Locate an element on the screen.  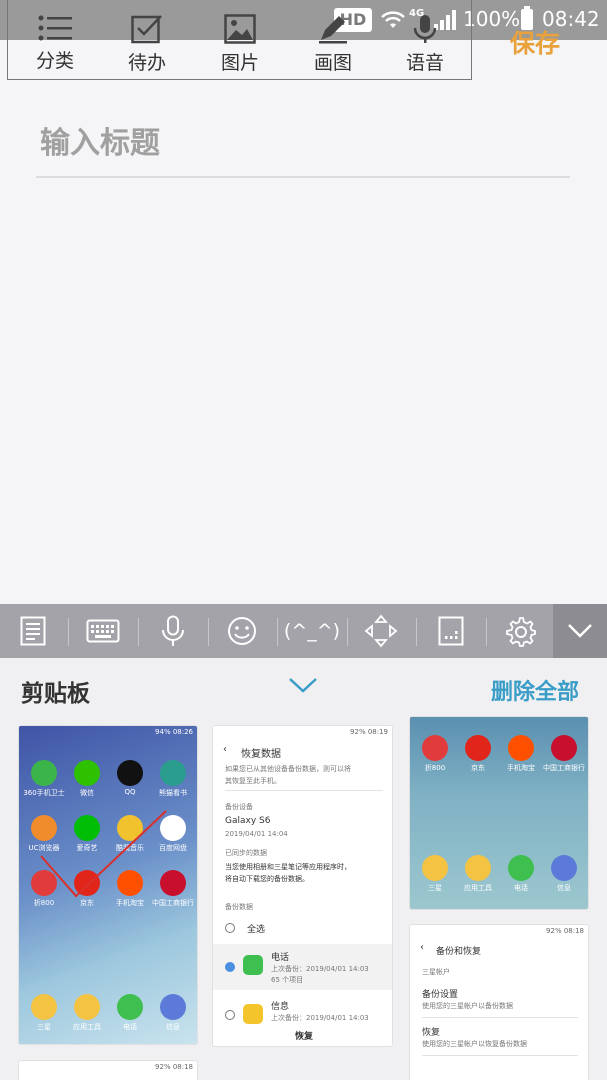
section-title: 备份设备 is located at coordinates (239, 807).